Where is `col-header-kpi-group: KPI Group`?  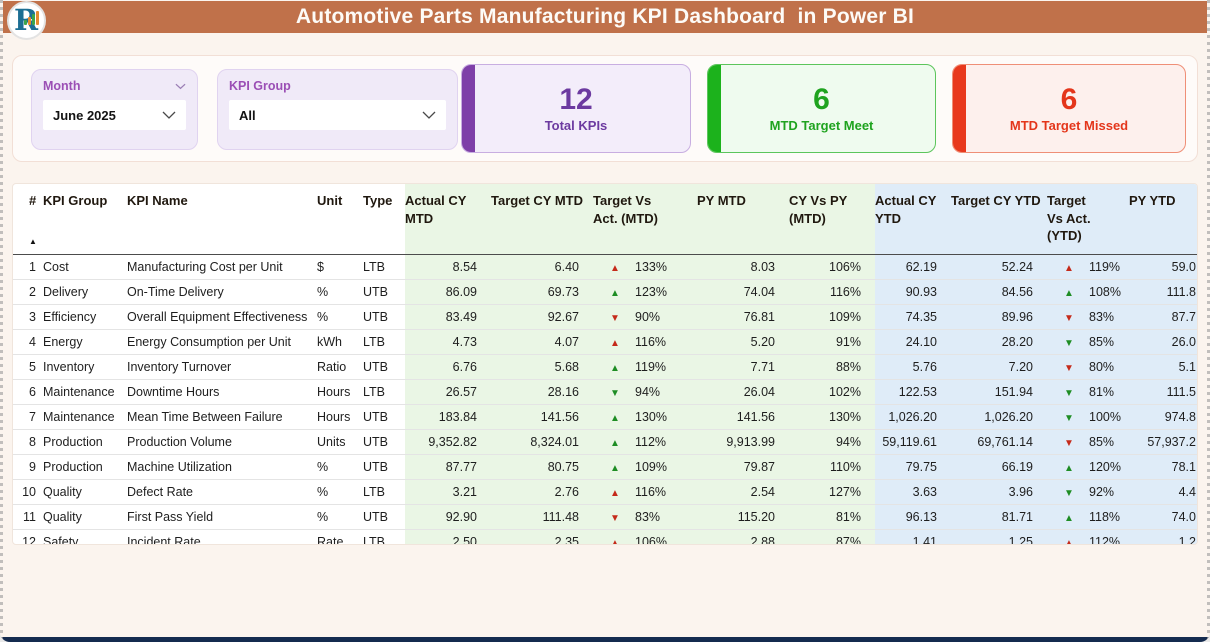
col-header-kpi-group: KPI Group is located at coordinates (85, 219).